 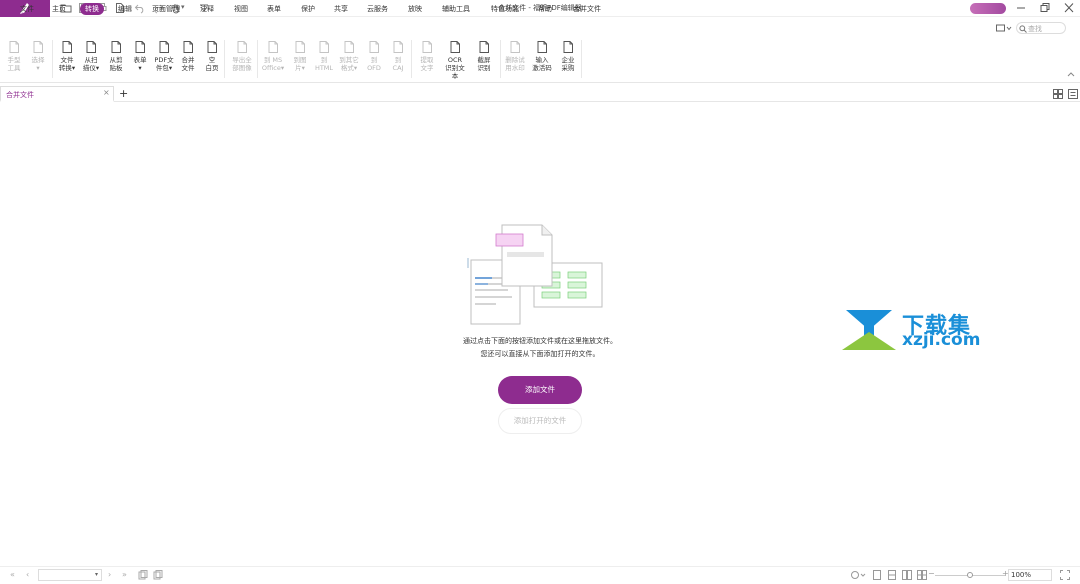 What do you see at coordinates (568, 56) in the screenshot?
I see `ribbon-button-enterprise: 企业 采购` at bounding box center [568, 56].